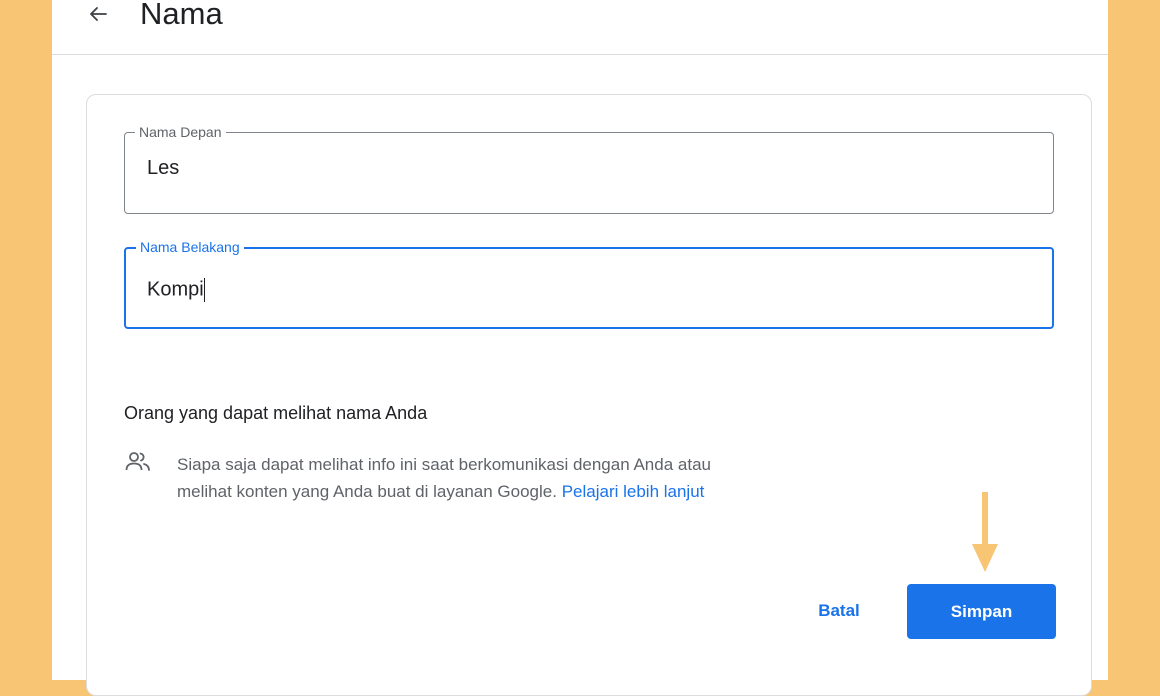  I want to click on last-name-input: Kompi, so click(587, 290).